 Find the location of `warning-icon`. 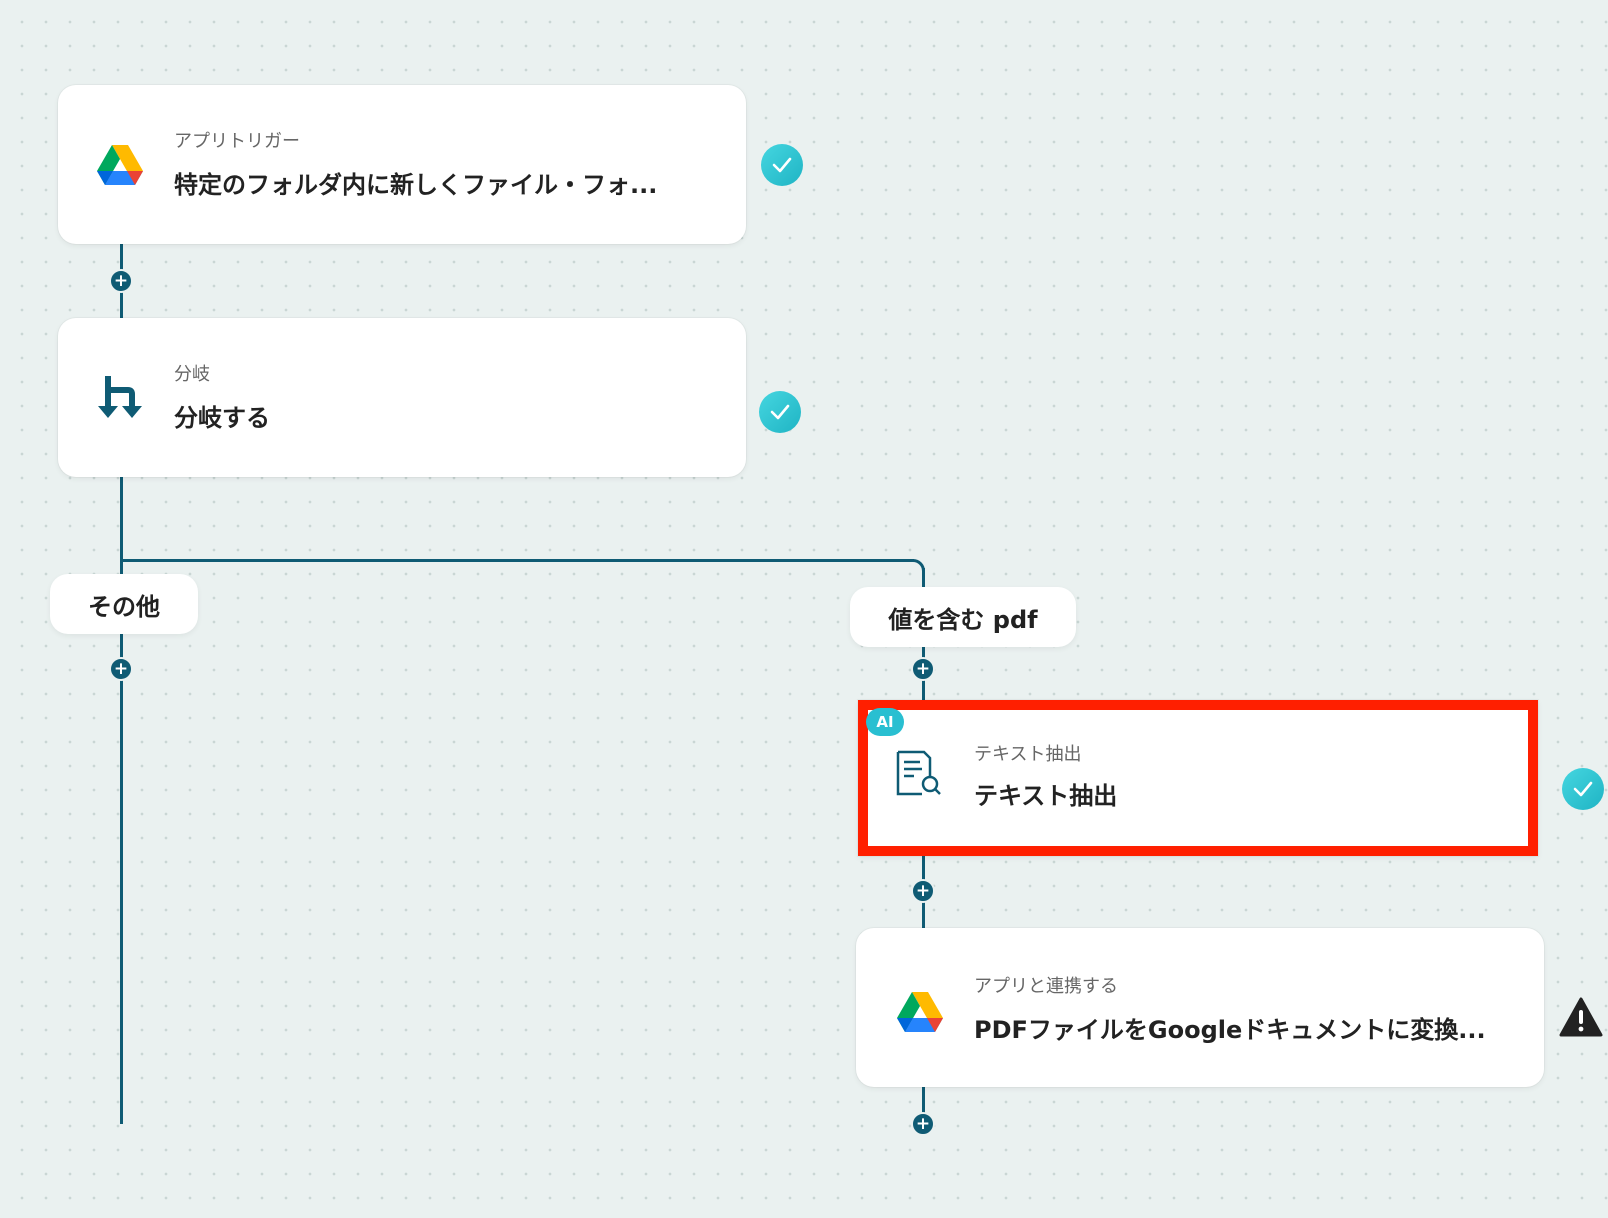

warning-icon is located at coordinates (1581, 1017).